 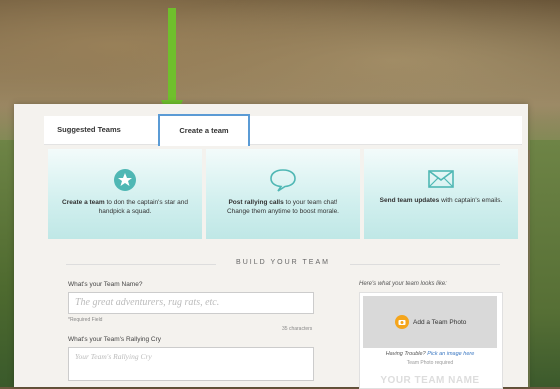 I want to click on team-name-label: What's your Team Name?, so click(x=105, y=284).